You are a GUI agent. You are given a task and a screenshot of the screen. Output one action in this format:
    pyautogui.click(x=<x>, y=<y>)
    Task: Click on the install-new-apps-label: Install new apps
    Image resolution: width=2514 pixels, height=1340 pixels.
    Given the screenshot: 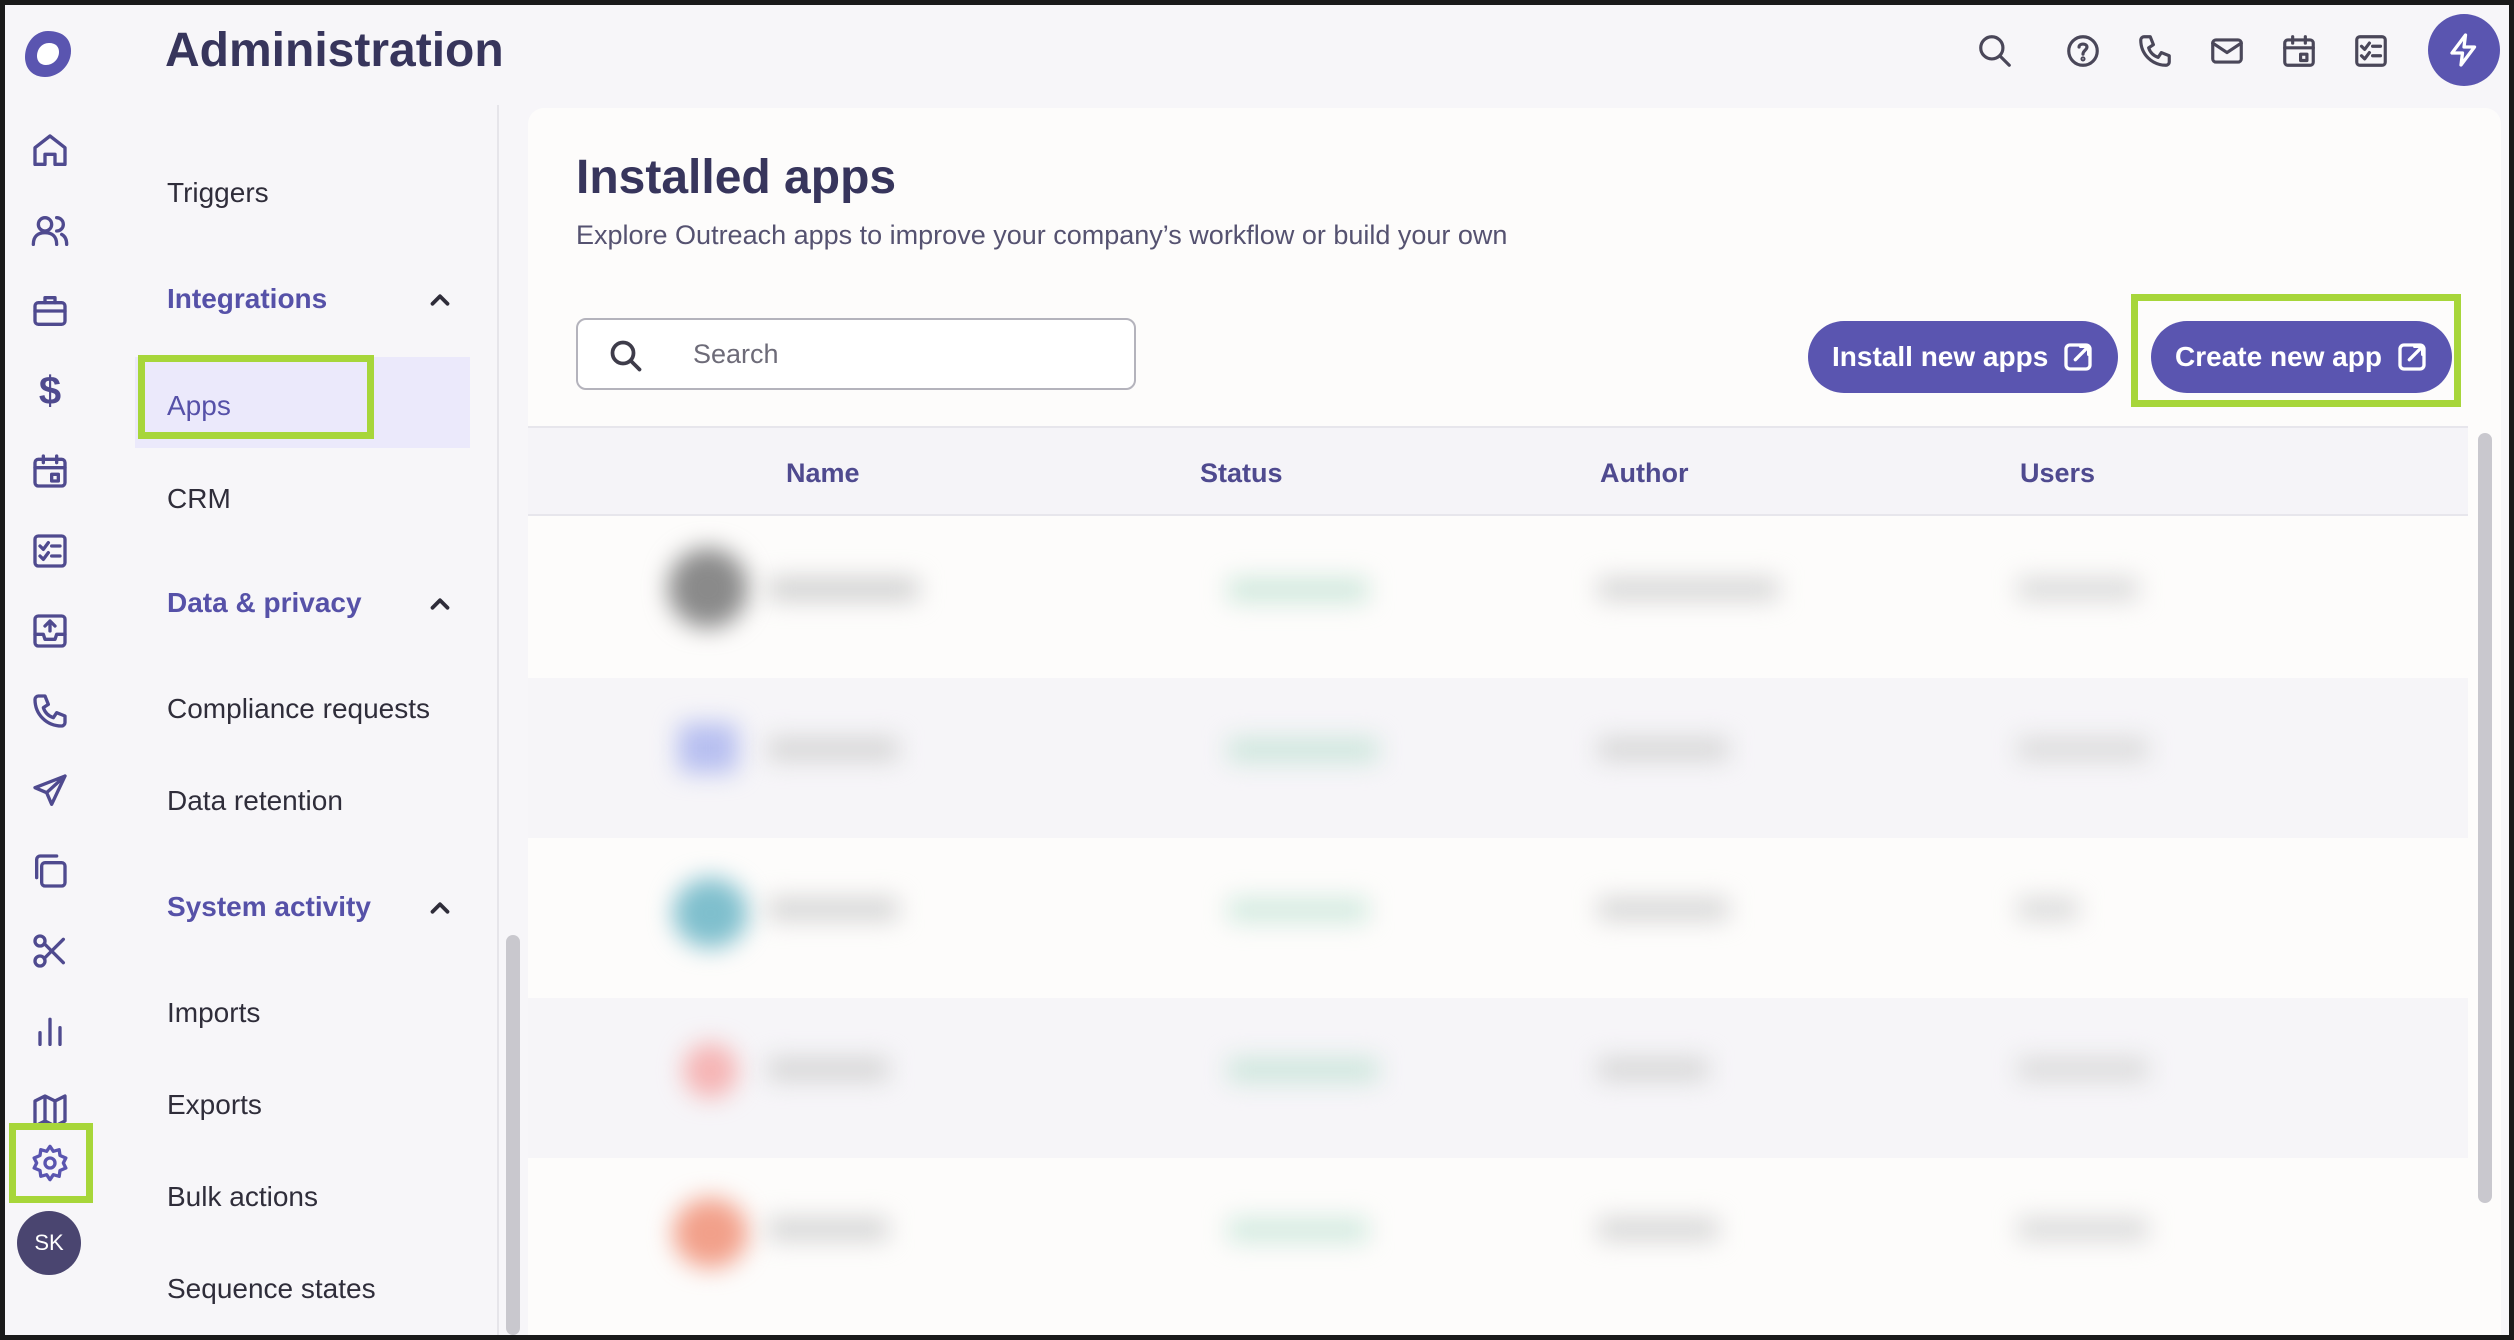 What is the action you would take?
    pyautogui.click(x=1940, y=356)
    